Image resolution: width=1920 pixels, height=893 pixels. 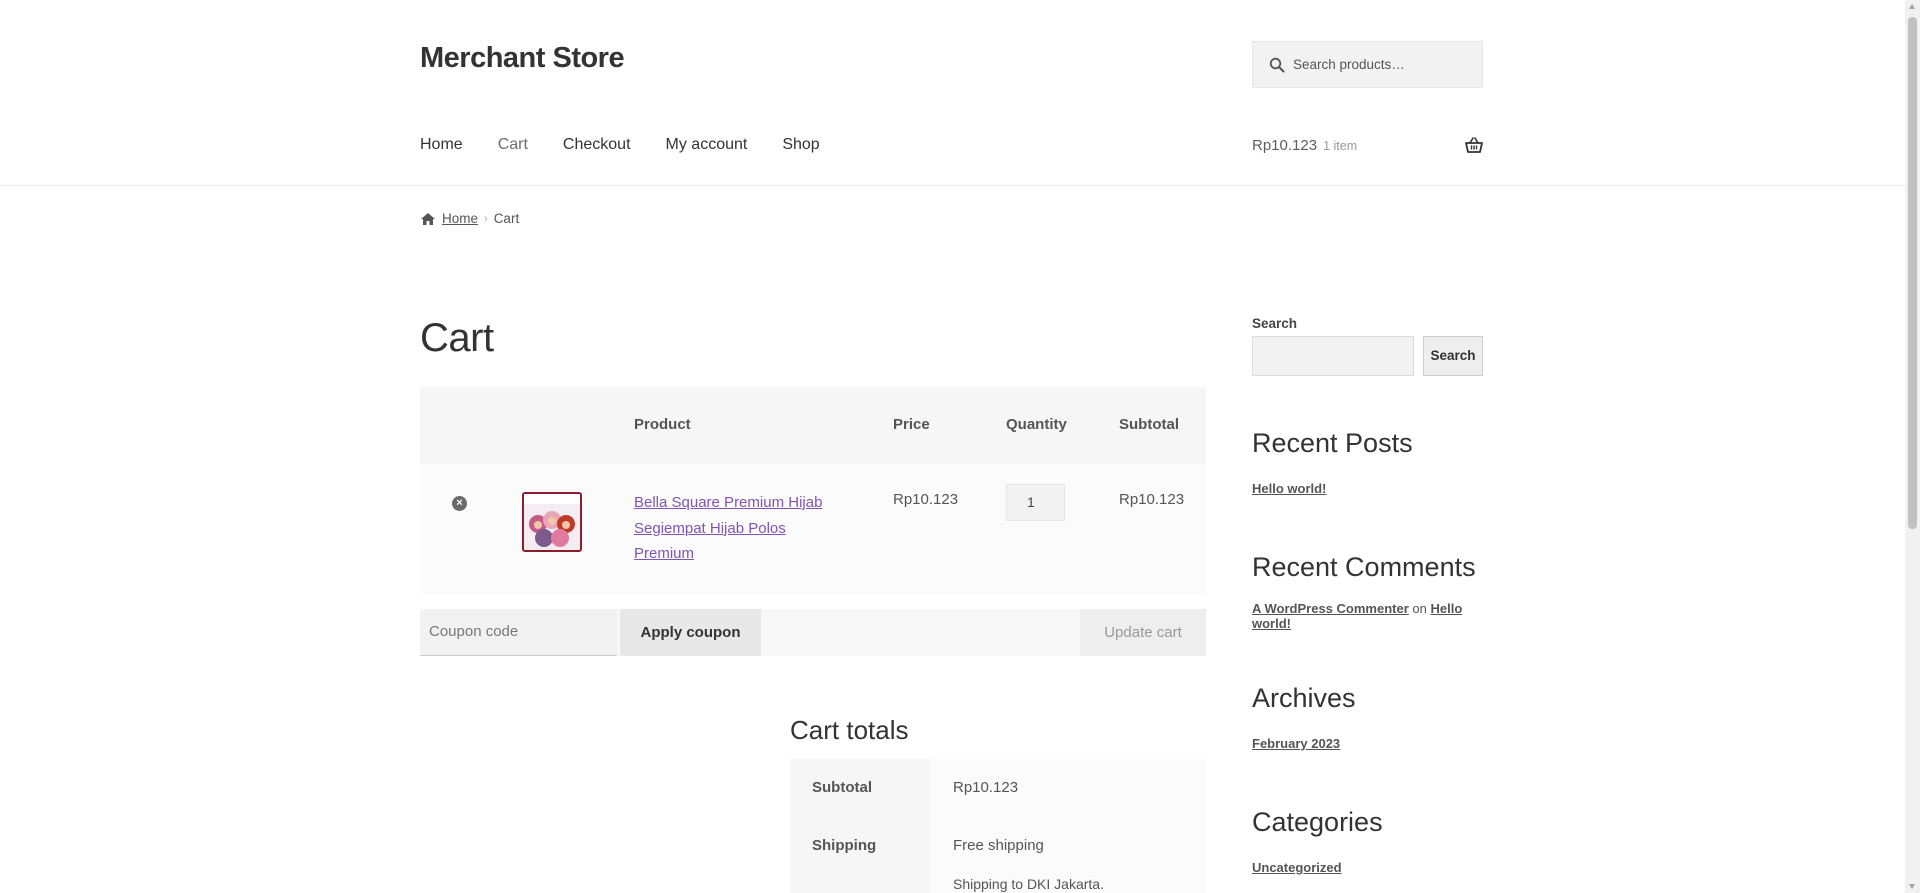 I want to click on quantity-input: 1, so click(x=1035, y=502).